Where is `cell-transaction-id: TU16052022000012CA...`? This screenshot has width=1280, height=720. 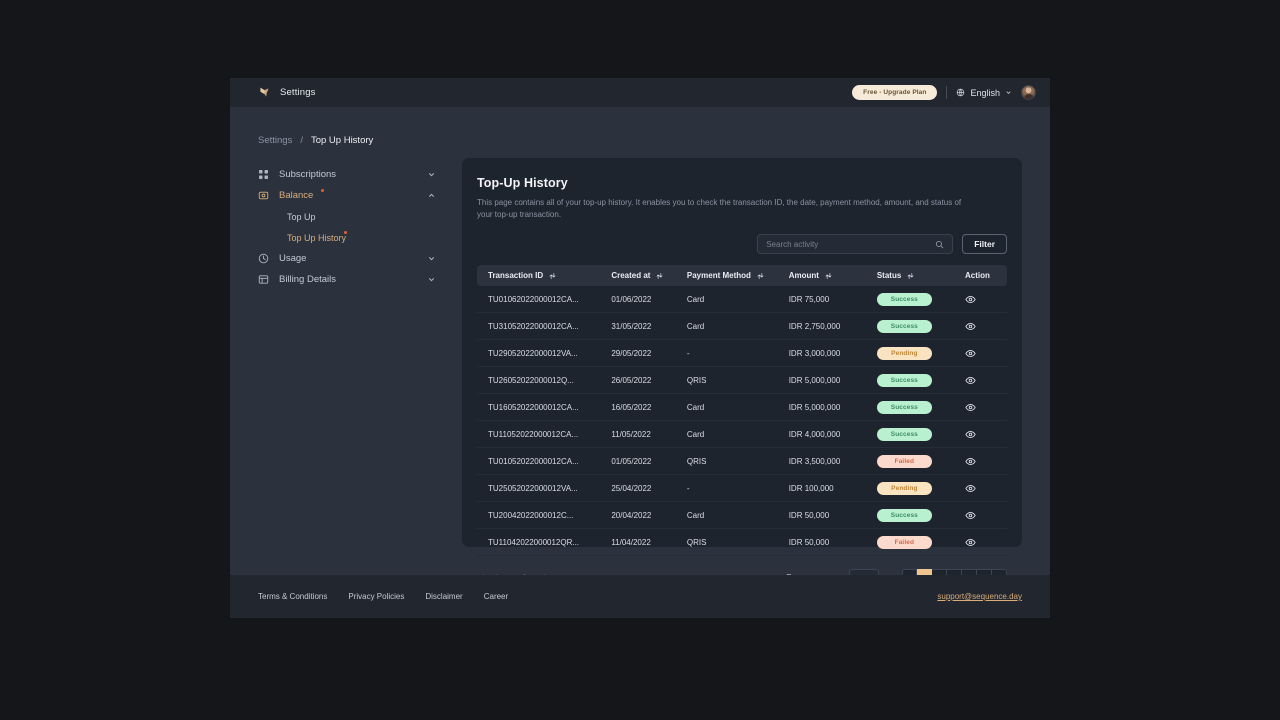 cell-transaction-id: TU16052022000012CA... is located at coordinates (544, 407).